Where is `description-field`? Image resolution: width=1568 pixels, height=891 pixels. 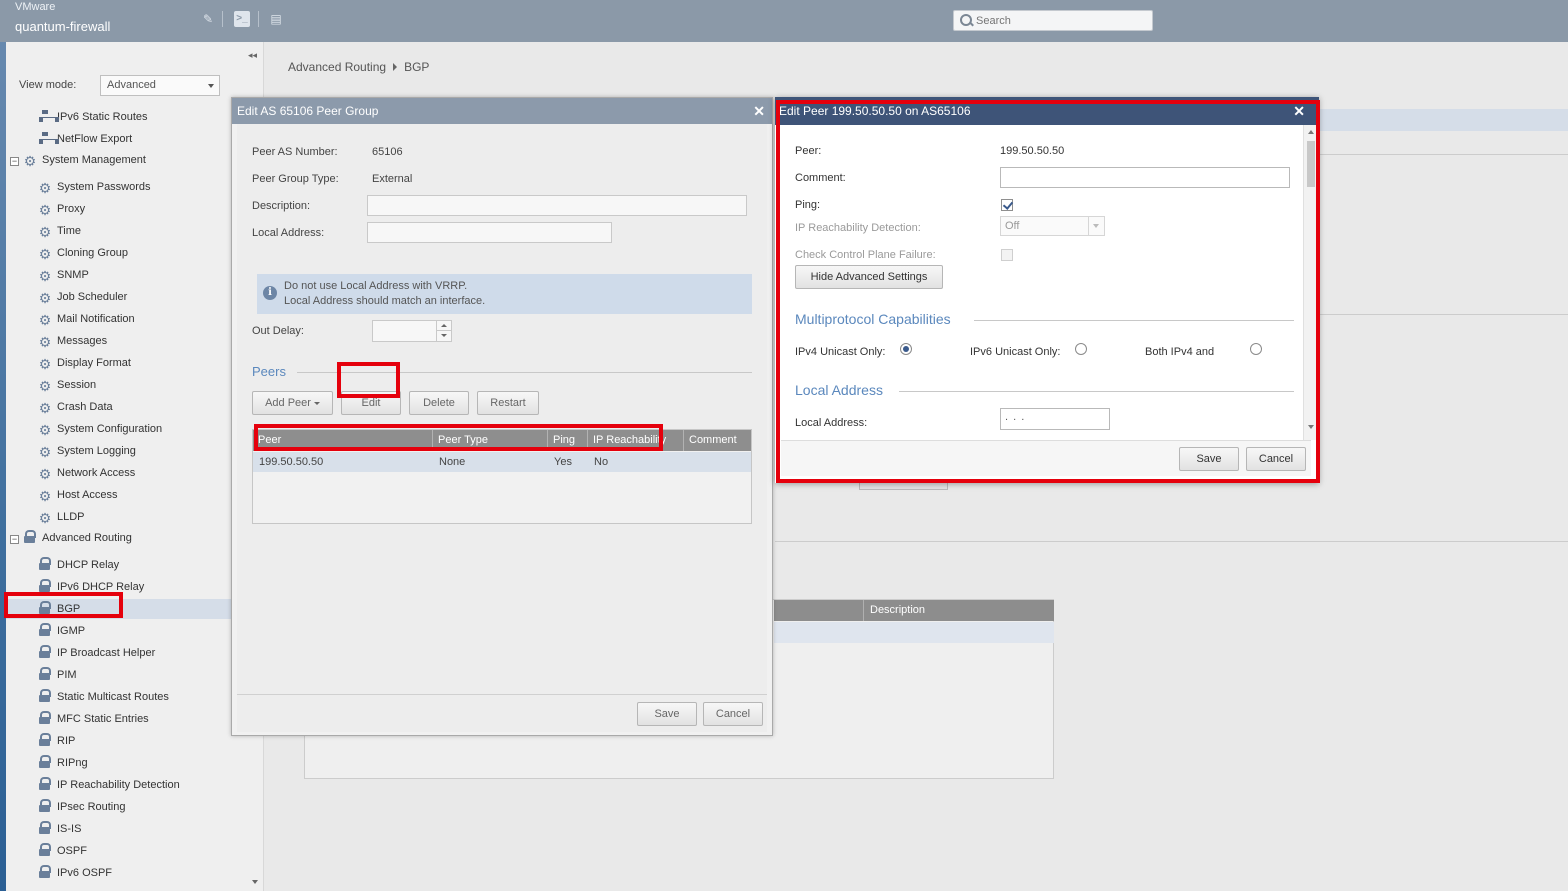
description-field is located at coordinates (557, 205).